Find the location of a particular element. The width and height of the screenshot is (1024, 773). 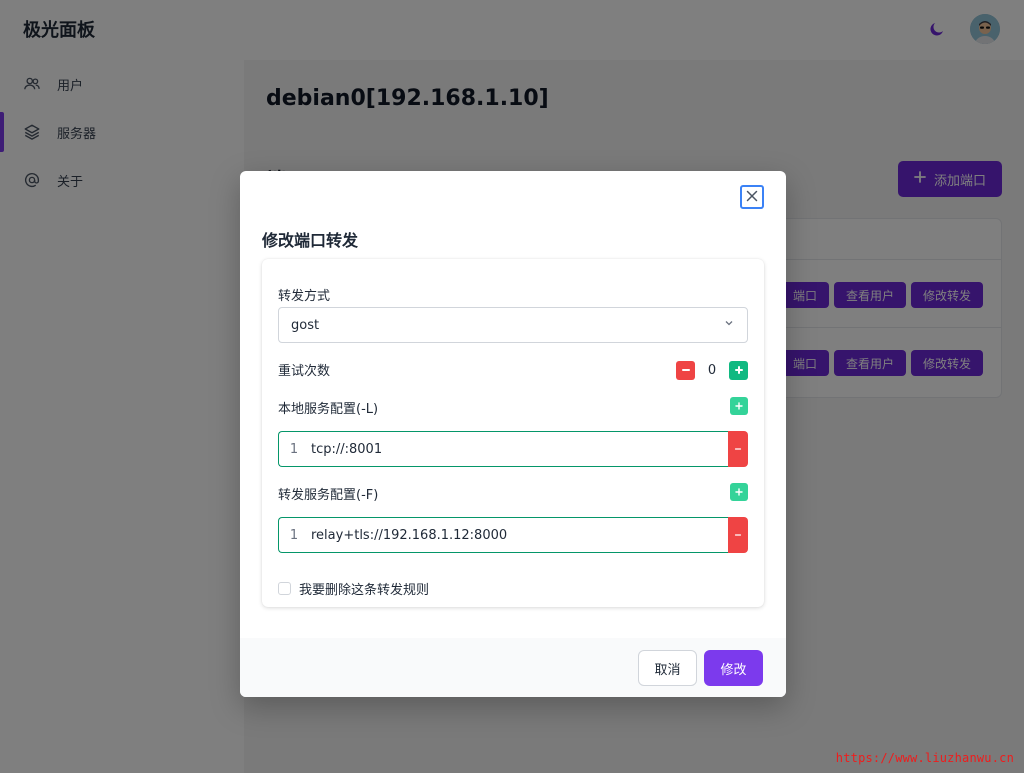

method-label: 转发方式 is located at coordinates (304, 296).